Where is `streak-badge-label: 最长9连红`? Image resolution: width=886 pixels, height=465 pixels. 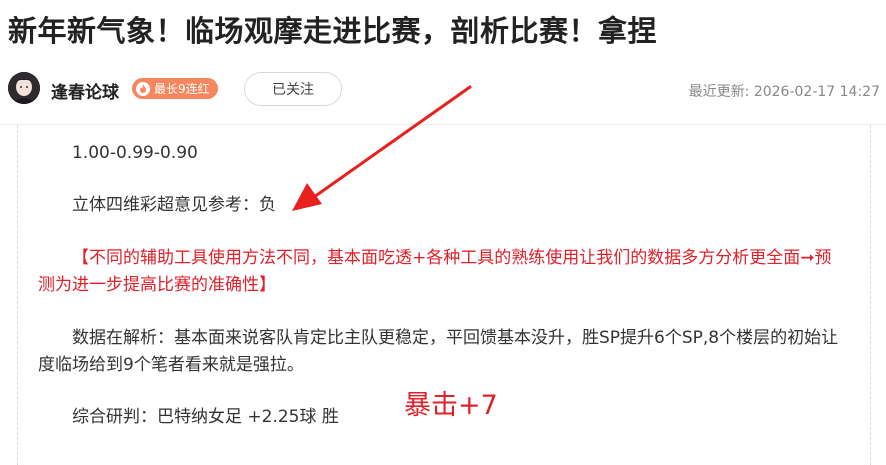
streak-badge-label: 最长9连红 is located at coordinates (182, 89).